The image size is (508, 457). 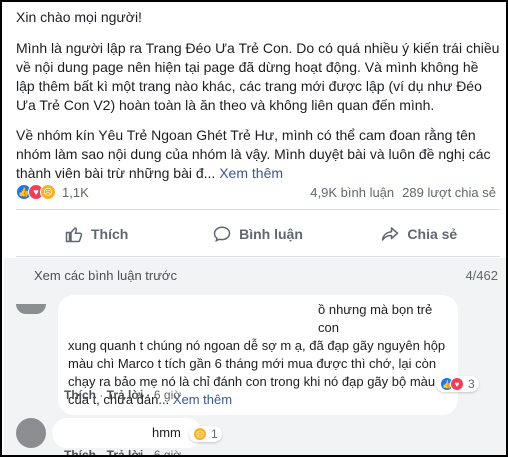 I want to click on post-stats: 4,9K bình luận 289 lượt chia sẻ, so click(x=405, y=192).